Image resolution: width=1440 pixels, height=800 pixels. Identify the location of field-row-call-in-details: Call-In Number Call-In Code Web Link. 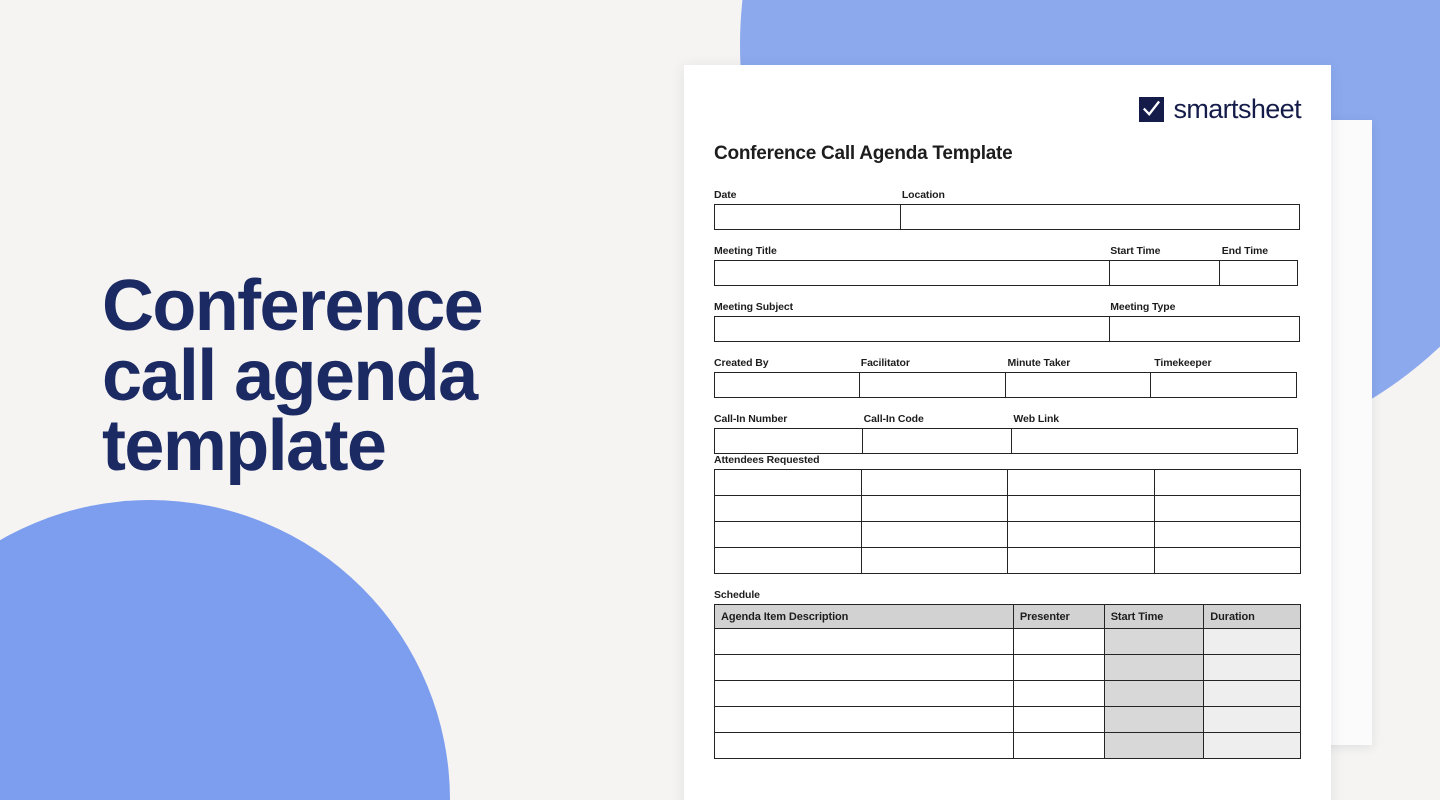
(1007, 433).